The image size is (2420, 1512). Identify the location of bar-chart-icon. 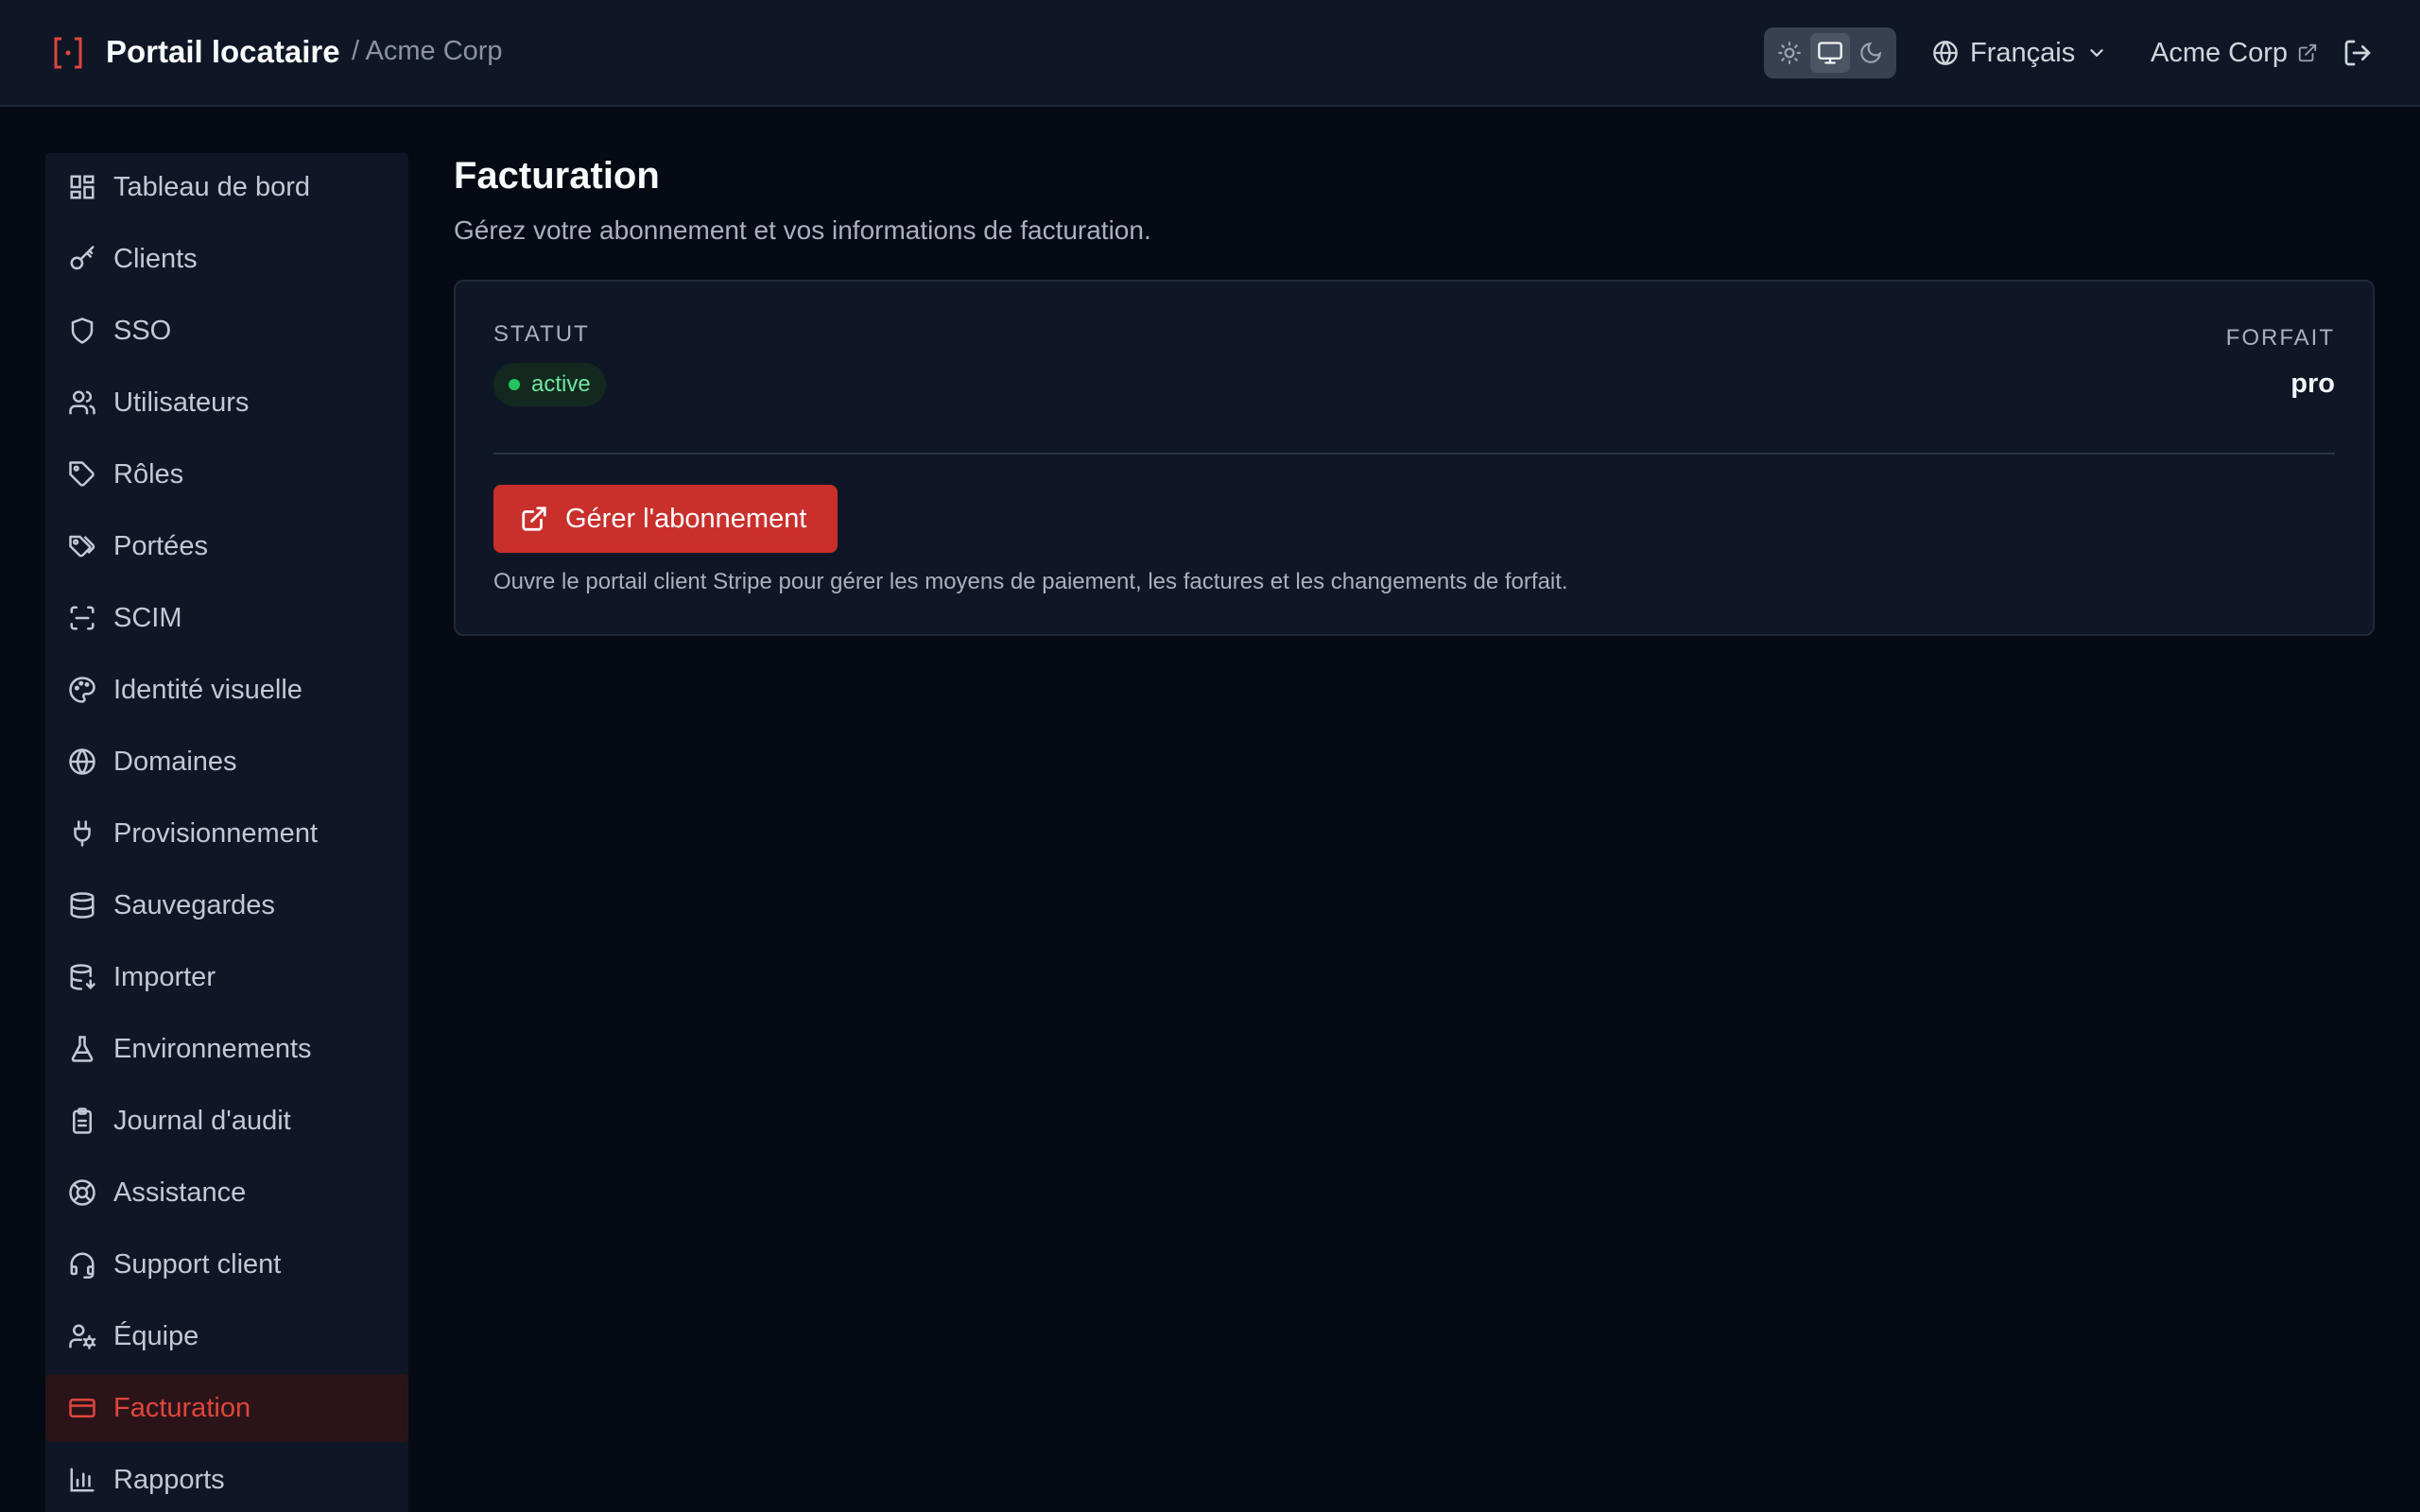
(83, 1480).